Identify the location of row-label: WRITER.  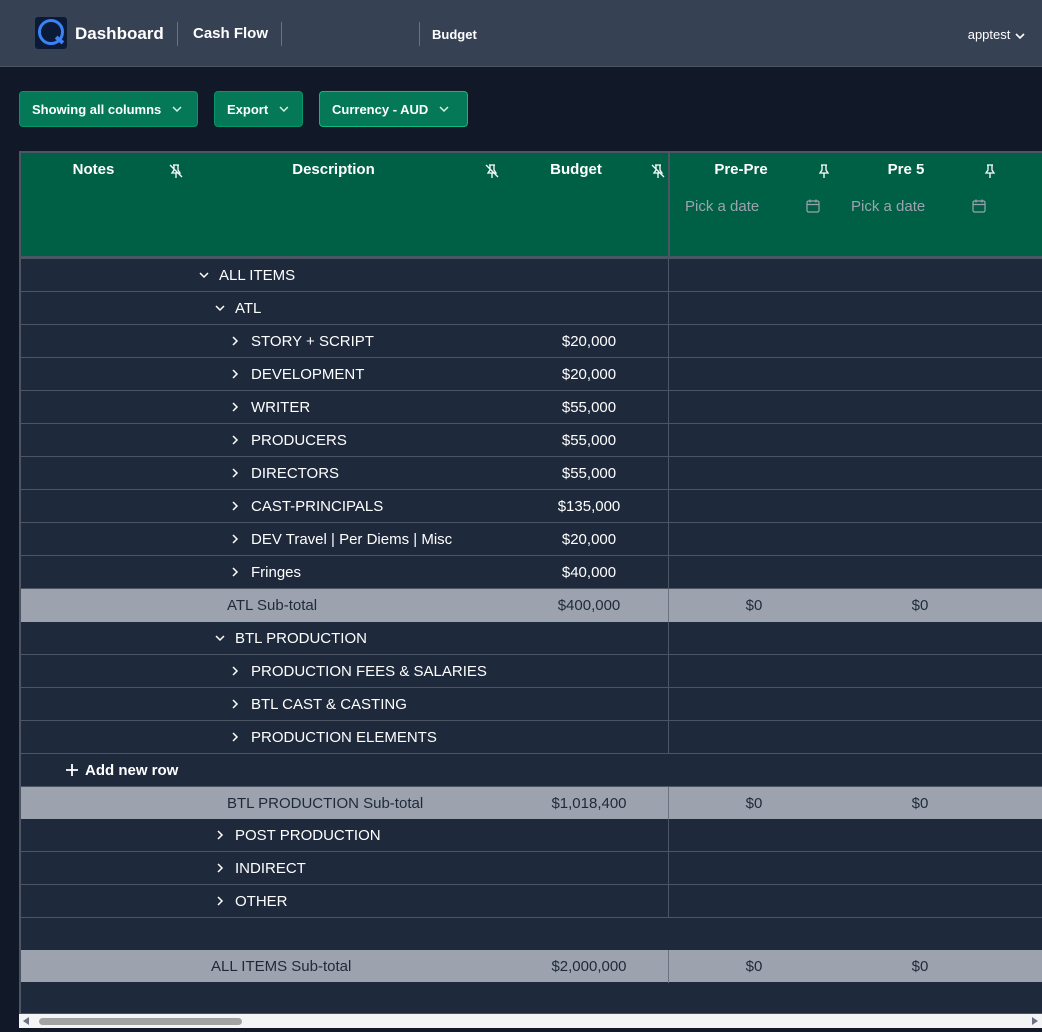
(281, 407).